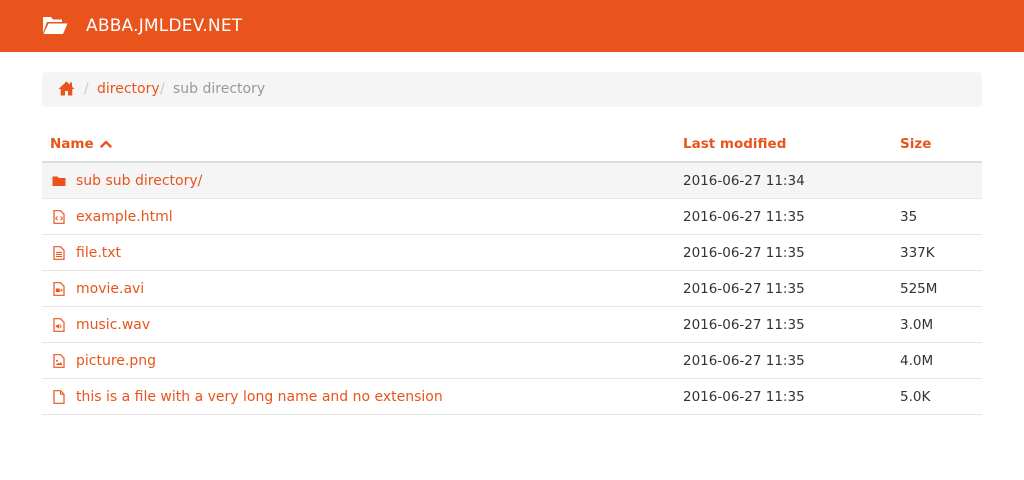  What do you see at coordinates (59, 397) in the screenshot?
I see `file-icon` at bounding box center [59, 397].